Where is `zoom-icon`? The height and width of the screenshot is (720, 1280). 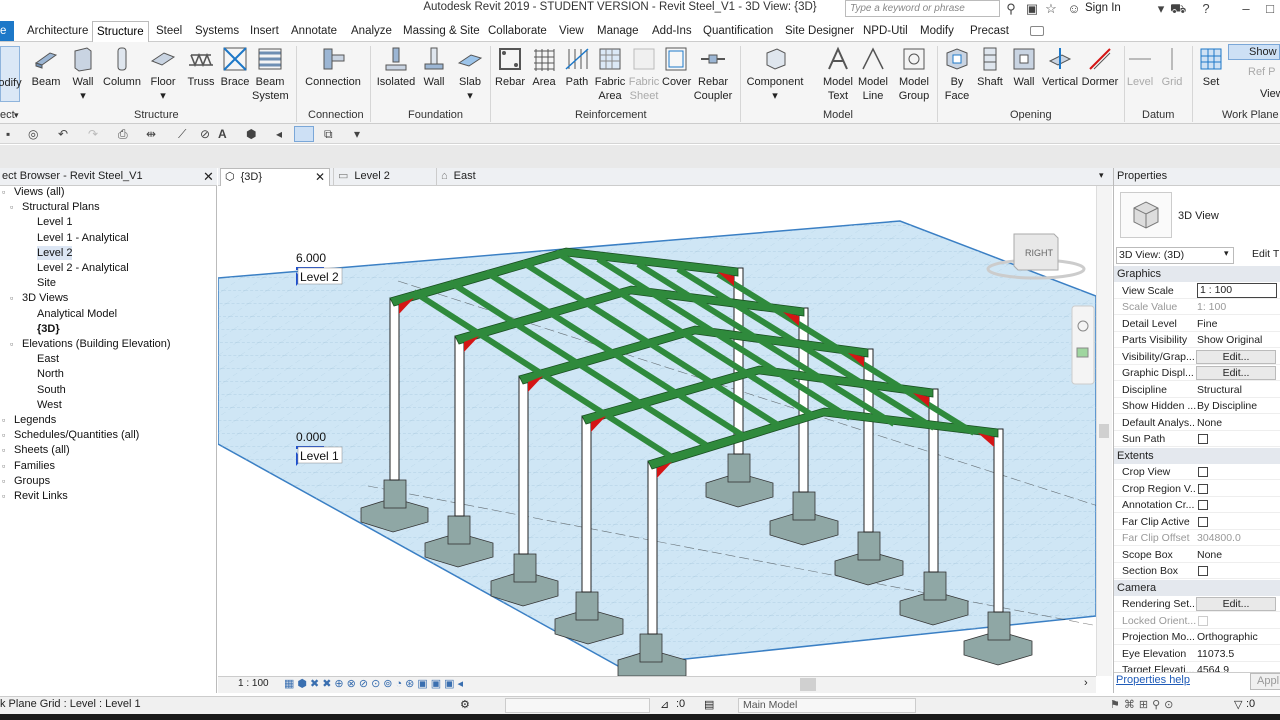 zoom-icon is located at coordinates (1082, 352).